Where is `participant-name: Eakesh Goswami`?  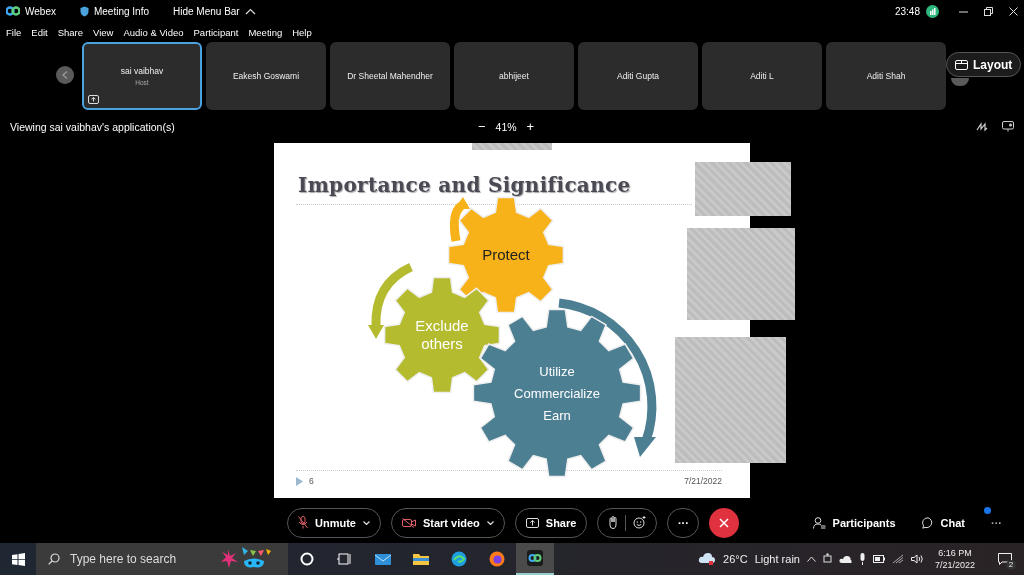 participant-name: Eakesh Goswami is located at coordinates (266, 76).